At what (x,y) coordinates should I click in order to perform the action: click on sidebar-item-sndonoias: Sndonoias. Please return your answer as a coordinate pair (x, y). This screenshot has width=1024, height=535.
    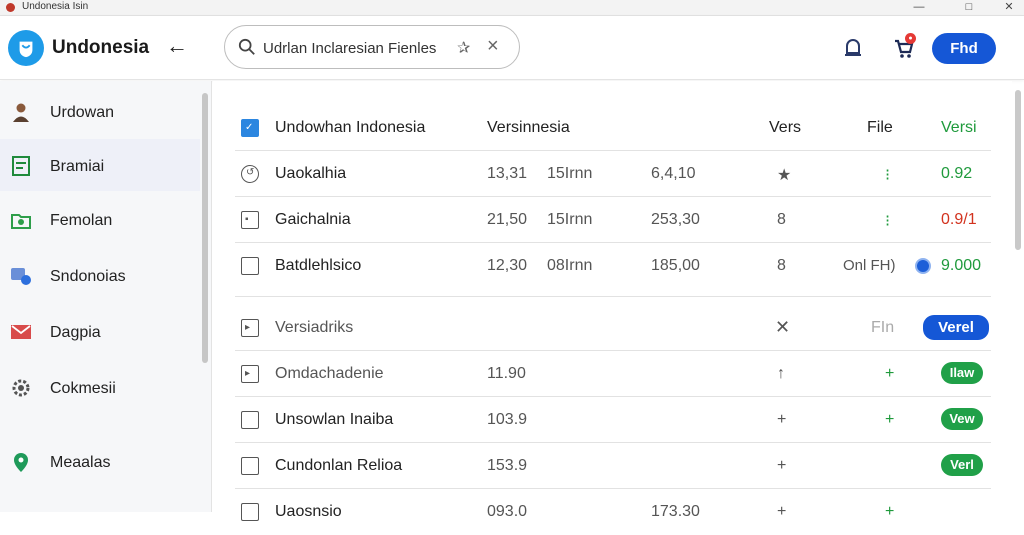
    Looking at the image, I should click on (100, 275).